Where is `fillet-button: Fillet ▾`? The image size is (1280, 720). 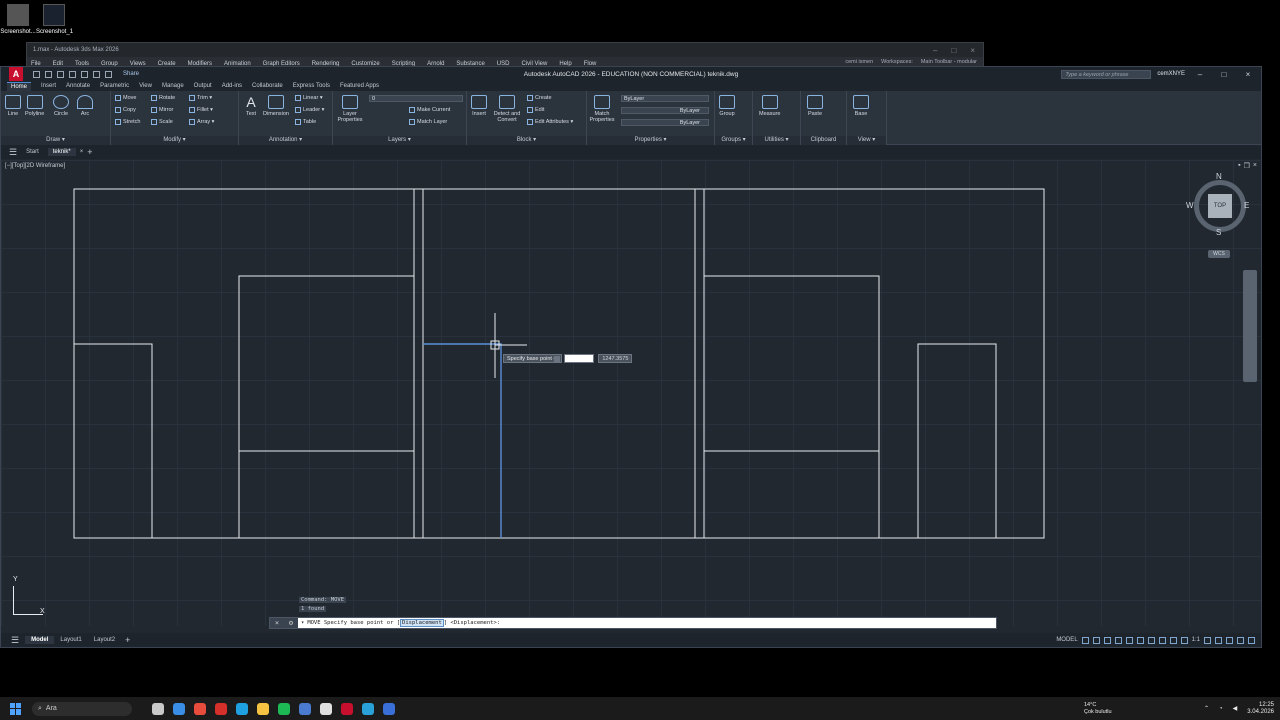 fillet-button: Fillet ▾ is located at coordinates (201, 110).